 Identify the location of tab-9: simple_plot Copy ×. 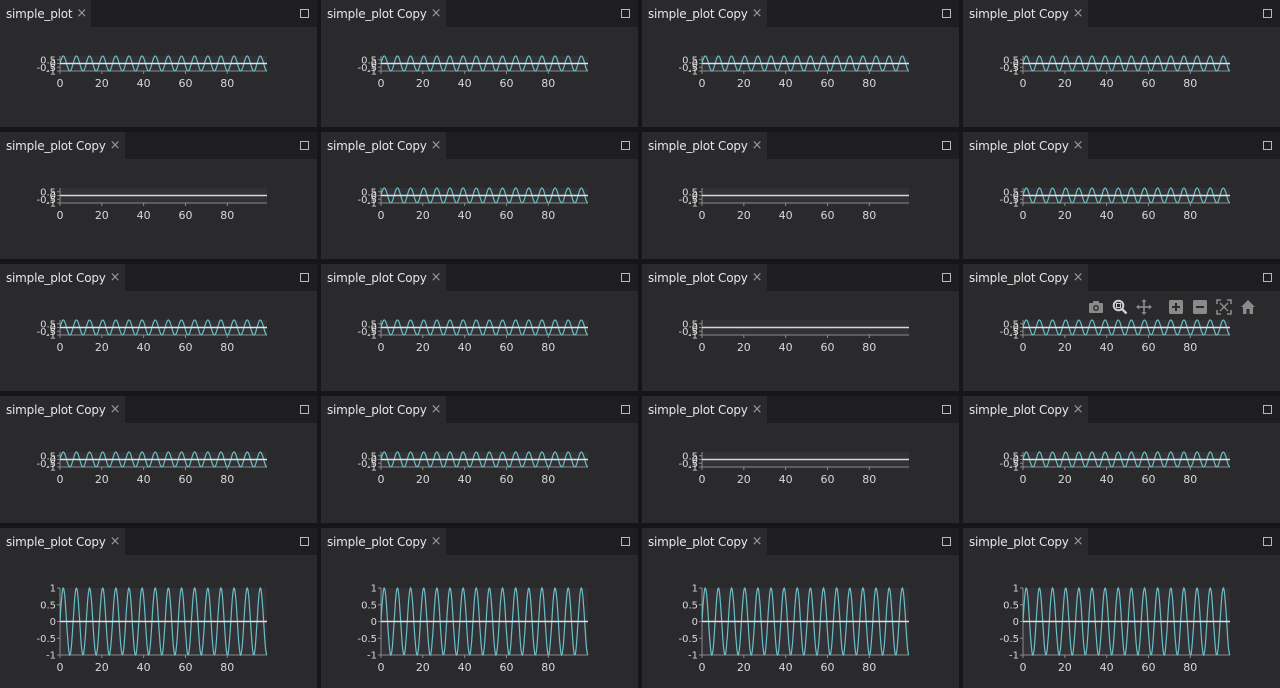
(383, 277).